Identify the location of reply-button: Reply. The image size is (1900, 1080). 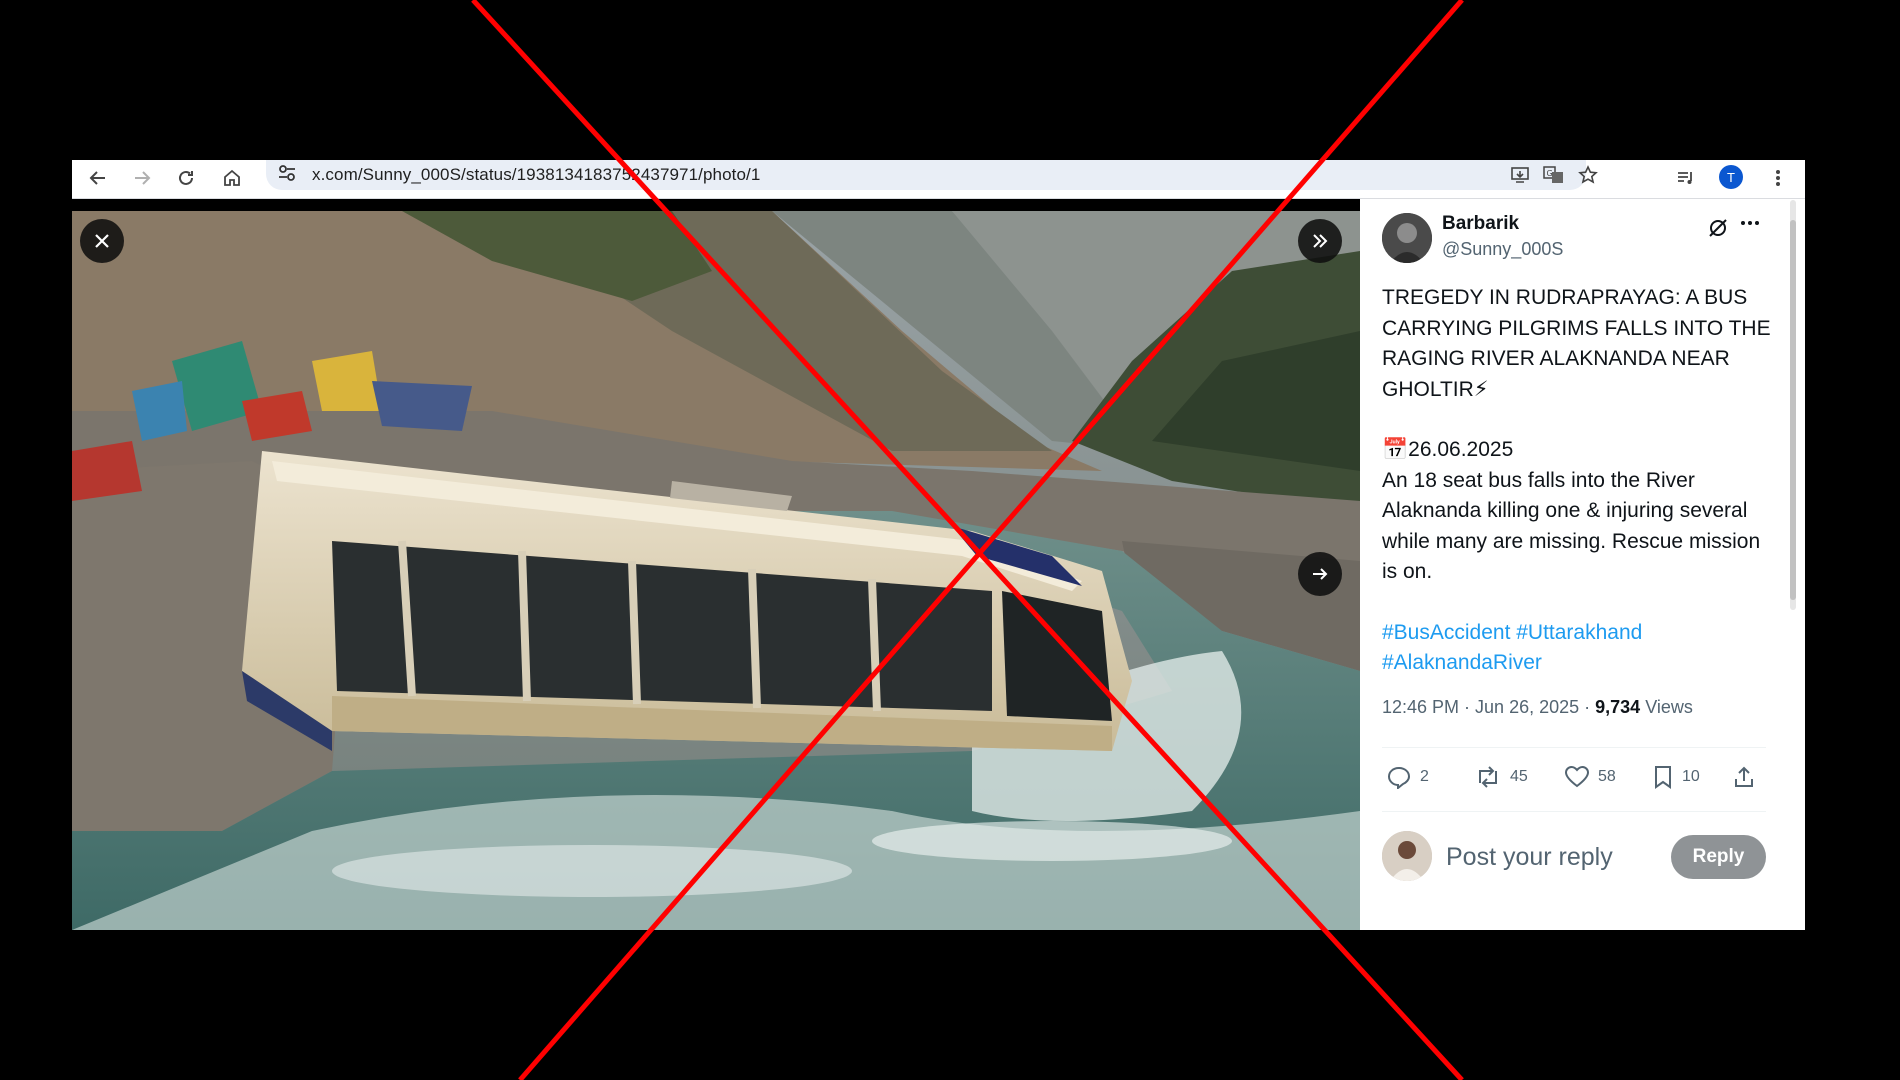
(1718, 857).